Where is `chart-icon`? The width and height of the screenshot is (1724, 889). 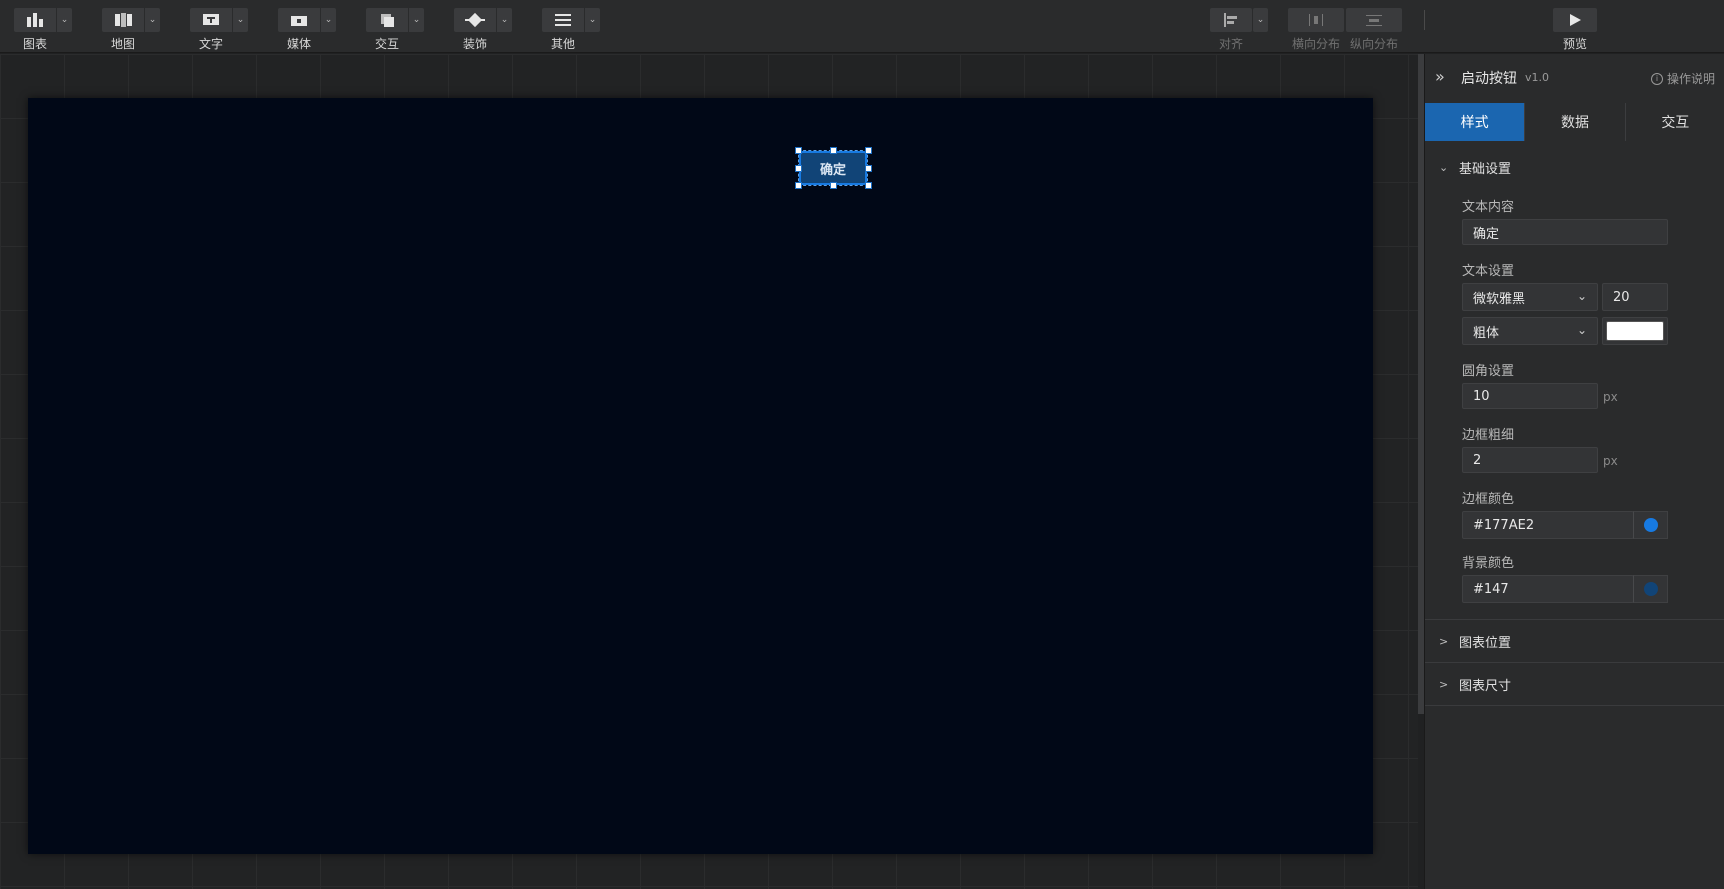 chart-icon is located at coordinates (35, 20).